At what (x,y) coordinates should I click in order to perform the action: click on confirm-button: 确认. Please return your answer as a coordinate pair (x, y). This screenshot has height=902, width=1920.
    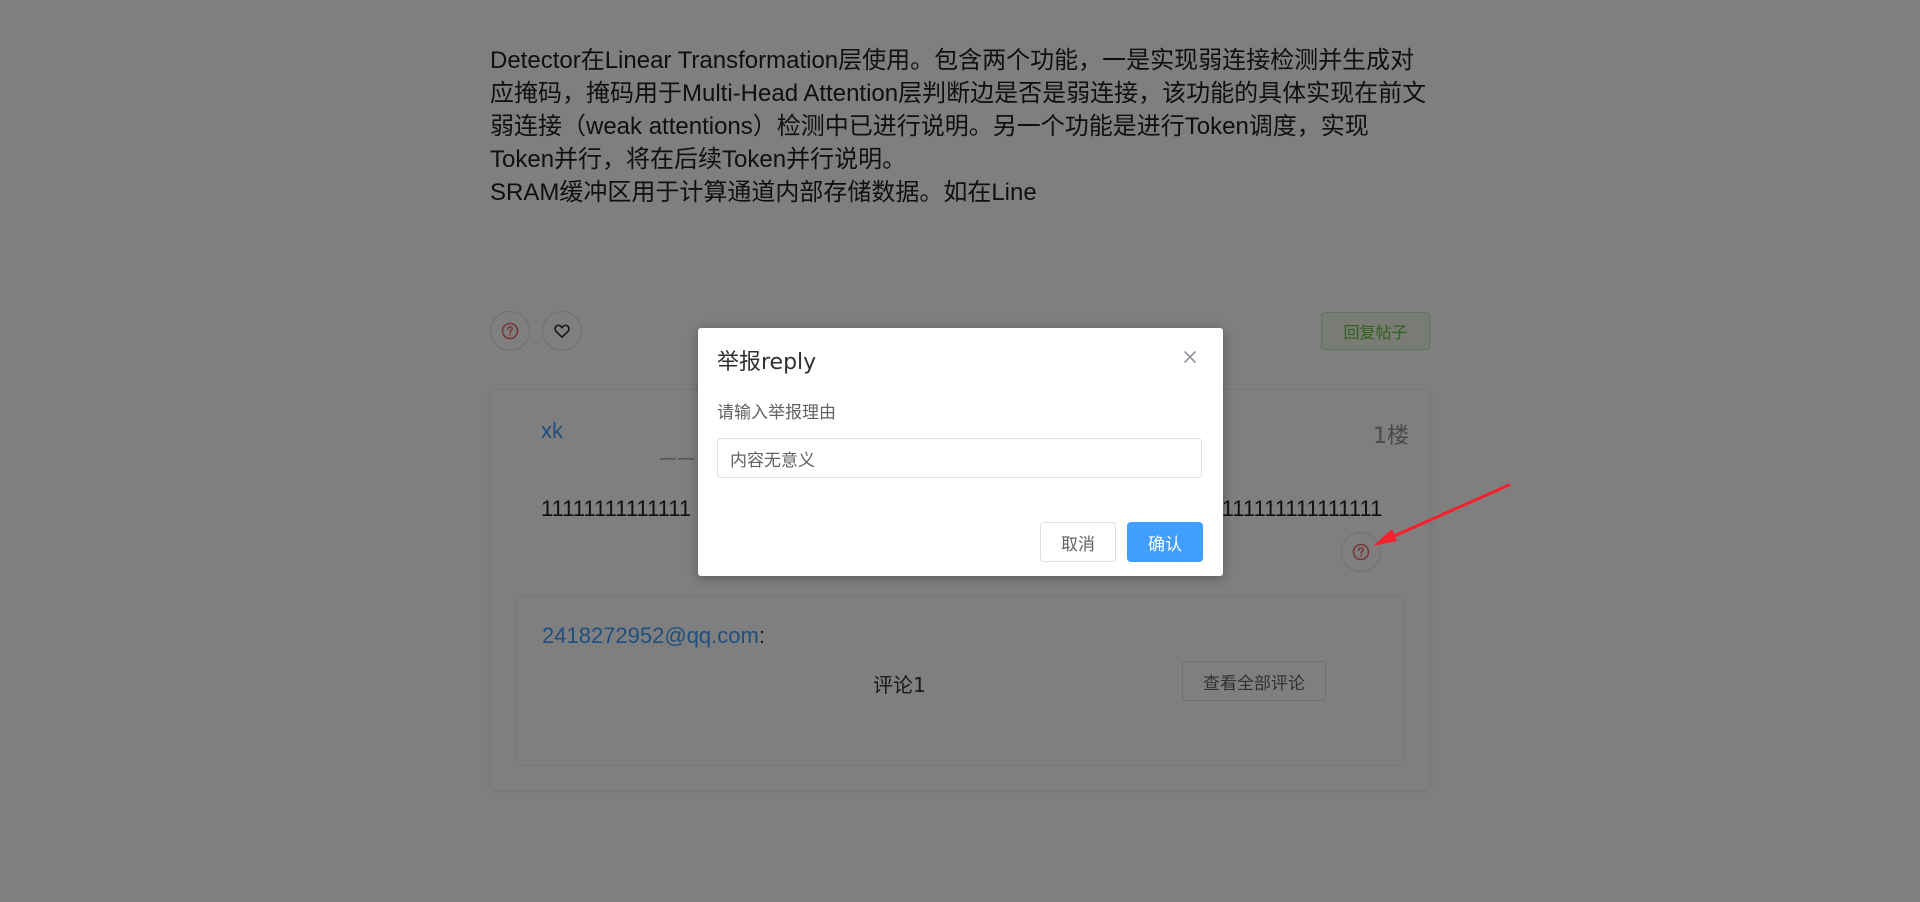
    Looking at the image, I should click on (1165, 542).